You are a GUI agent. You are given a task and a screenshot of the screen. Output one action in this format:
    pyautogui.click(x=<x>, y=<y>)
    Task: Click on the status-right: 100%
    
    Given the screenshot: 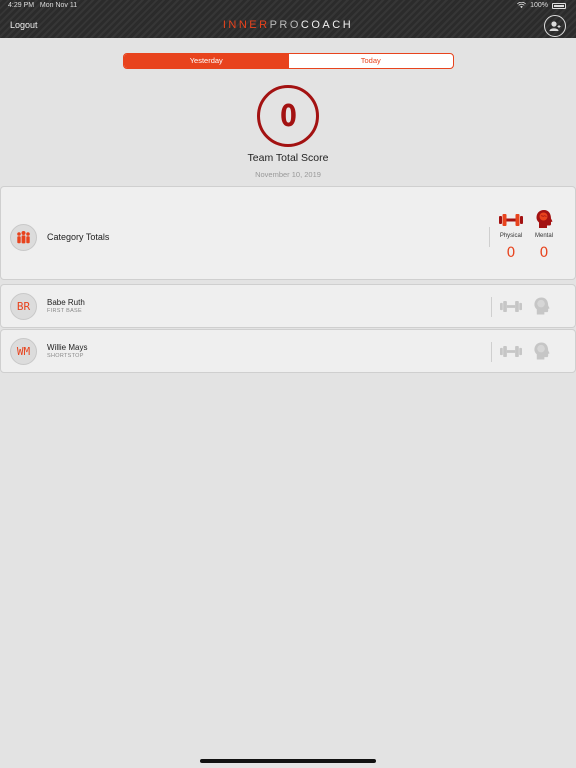 What is the action you would take?
    pyautogui.click(x=541, y=5)
    